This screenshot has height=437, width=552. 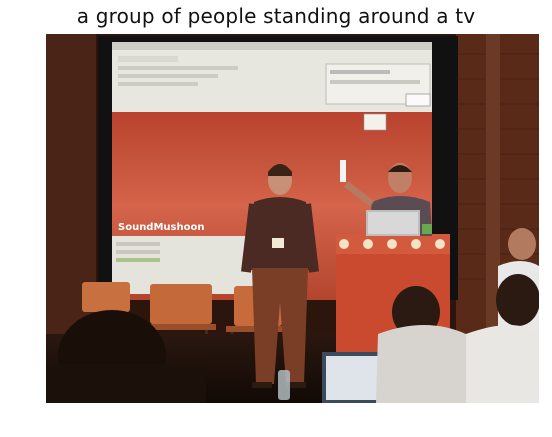 I want to click on svg-text: SoundMushoon, so click(x=161, y=227).